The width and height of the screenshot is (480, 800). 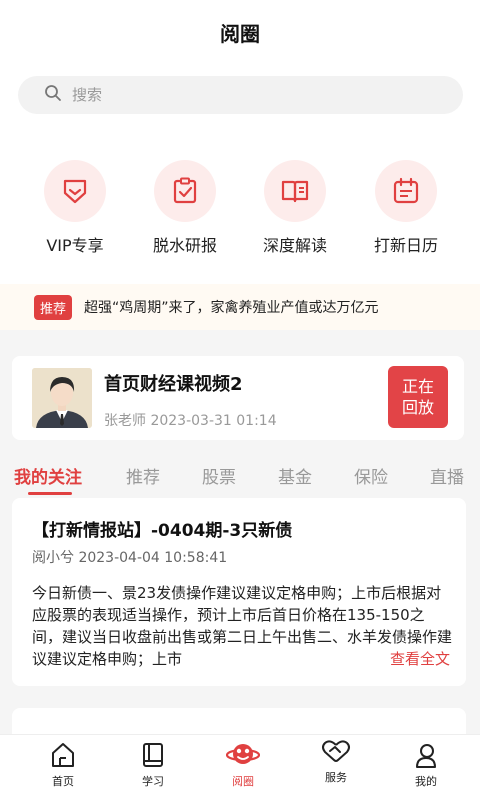 I want to click on tab-recommend: 推荐, so click(x=143, y=475).